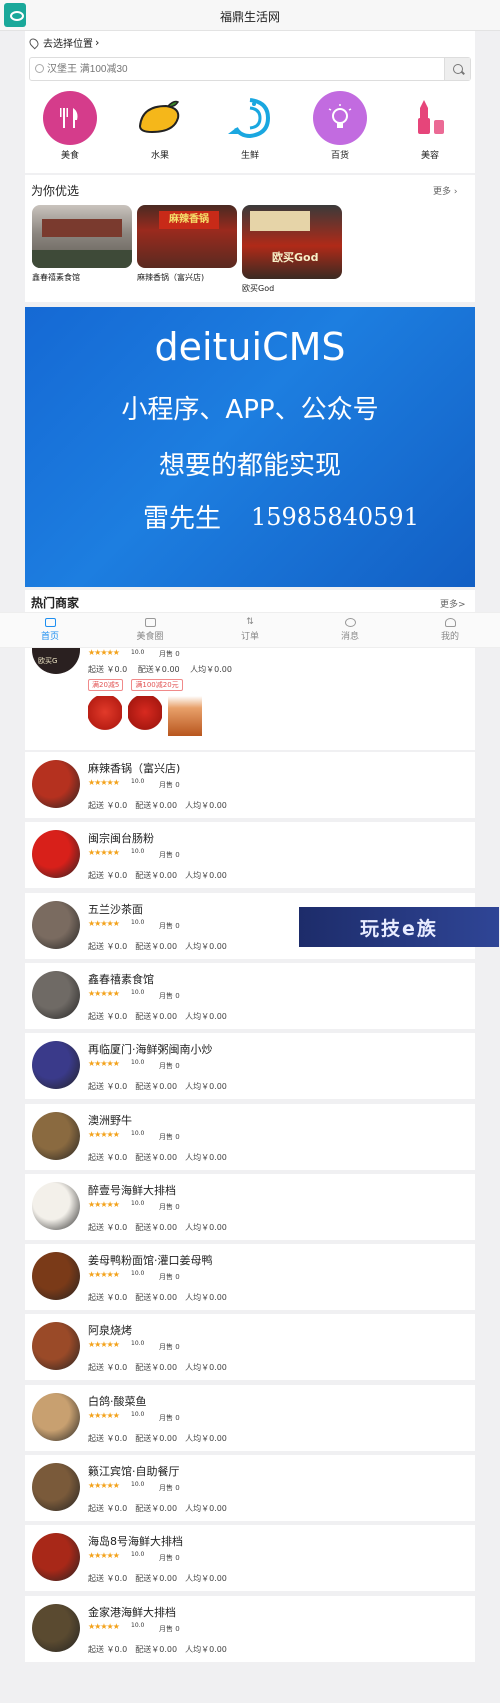 The width and height of the screenshot is (500, 1703). Describe the element at coordinates (450, 630) in the screenshot. I see `tab-profile: 我的` at that location.